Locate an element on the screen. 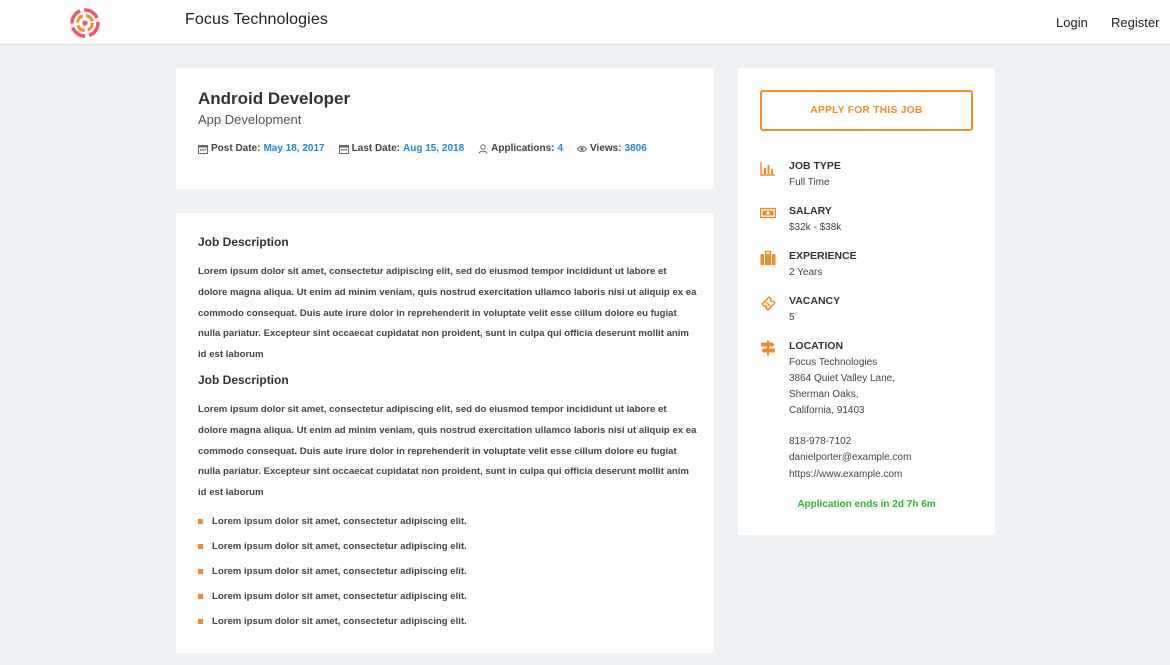  last-date: Last Date: Aug 15, 2018 is located at coordinates (401, 148).